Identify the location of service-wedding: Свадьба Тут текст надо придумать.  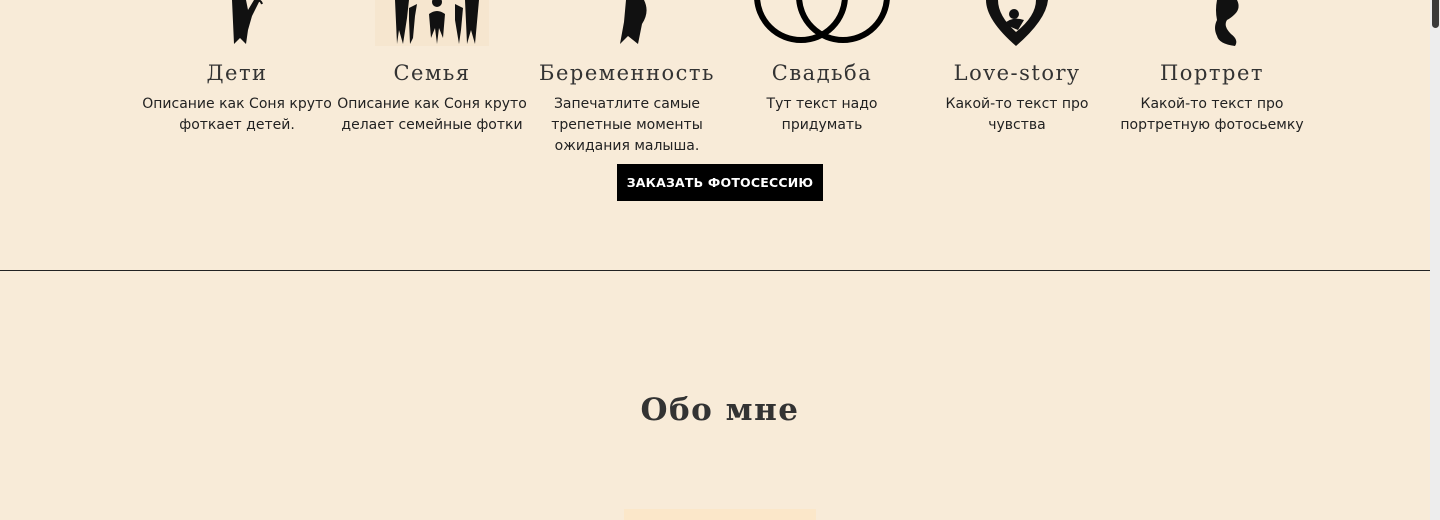
(822, 68).